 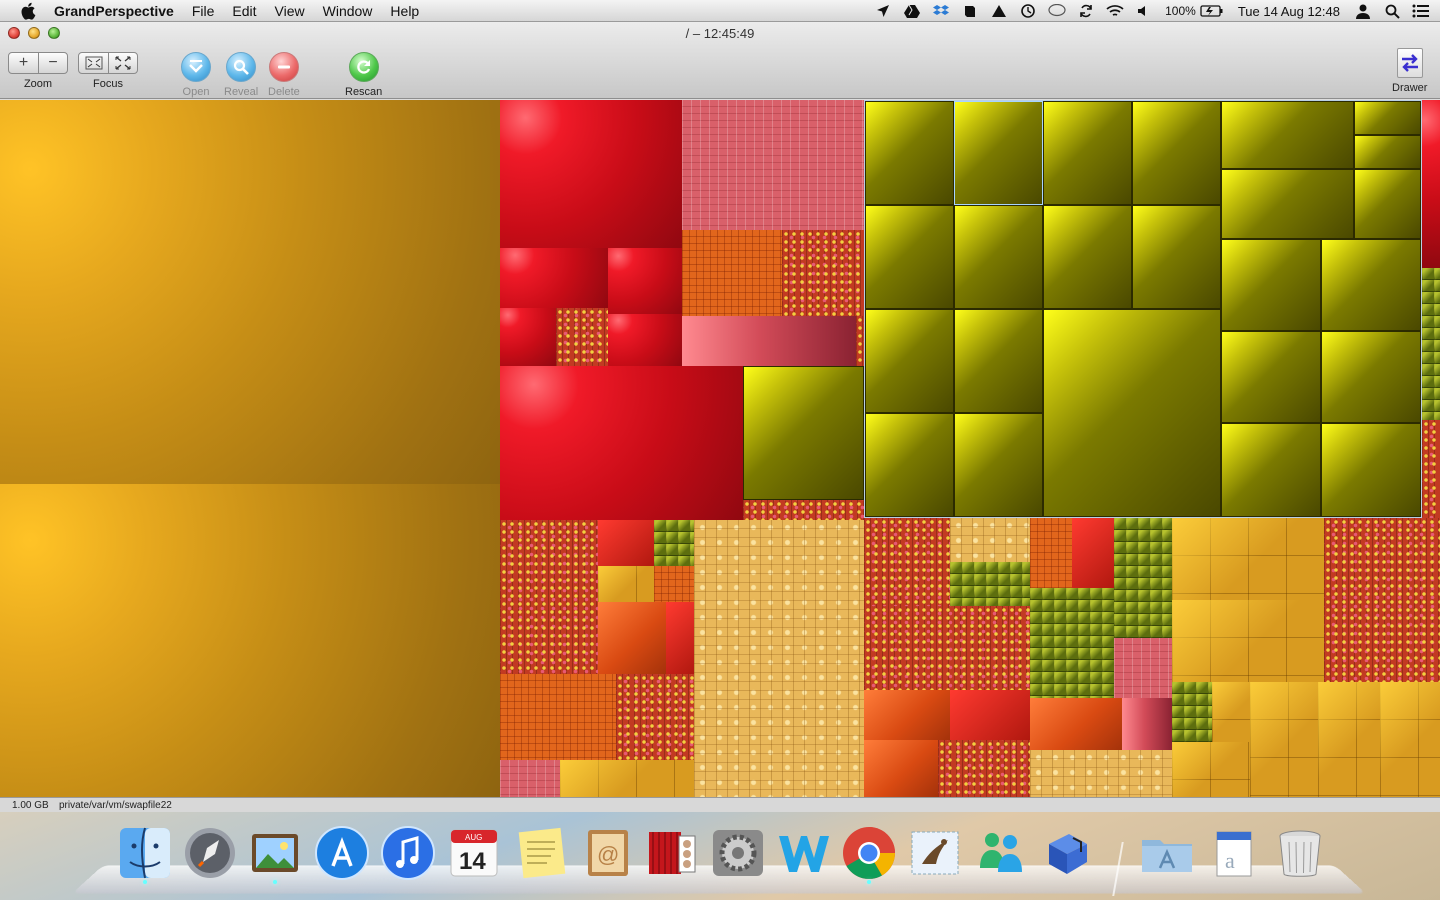 What do you see at coordinates (122, 63) in the screenshot?
I see `focus-out-button` at bounding box center [122, 63].